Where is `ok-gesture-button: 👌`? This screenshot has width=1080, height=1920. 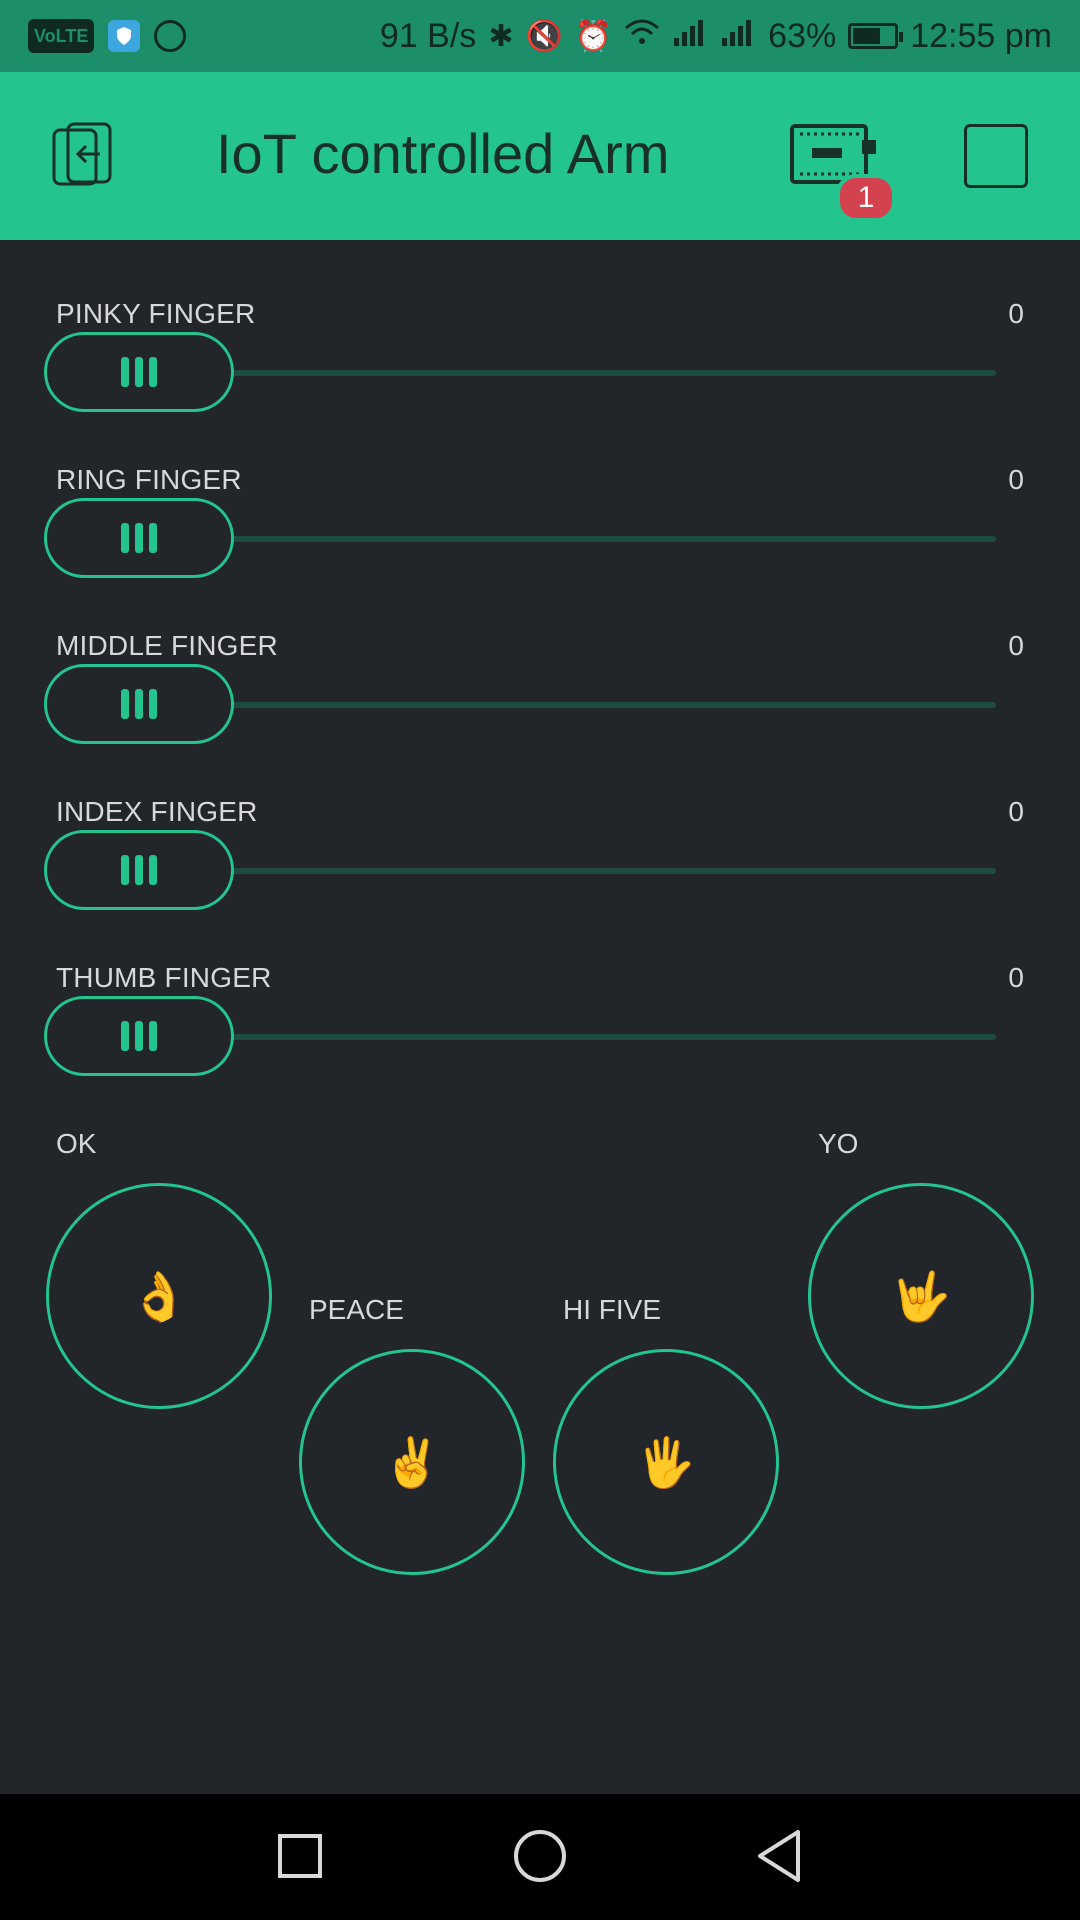
ok-gesture-button: 👌 is located at coordinates (159, 1296).